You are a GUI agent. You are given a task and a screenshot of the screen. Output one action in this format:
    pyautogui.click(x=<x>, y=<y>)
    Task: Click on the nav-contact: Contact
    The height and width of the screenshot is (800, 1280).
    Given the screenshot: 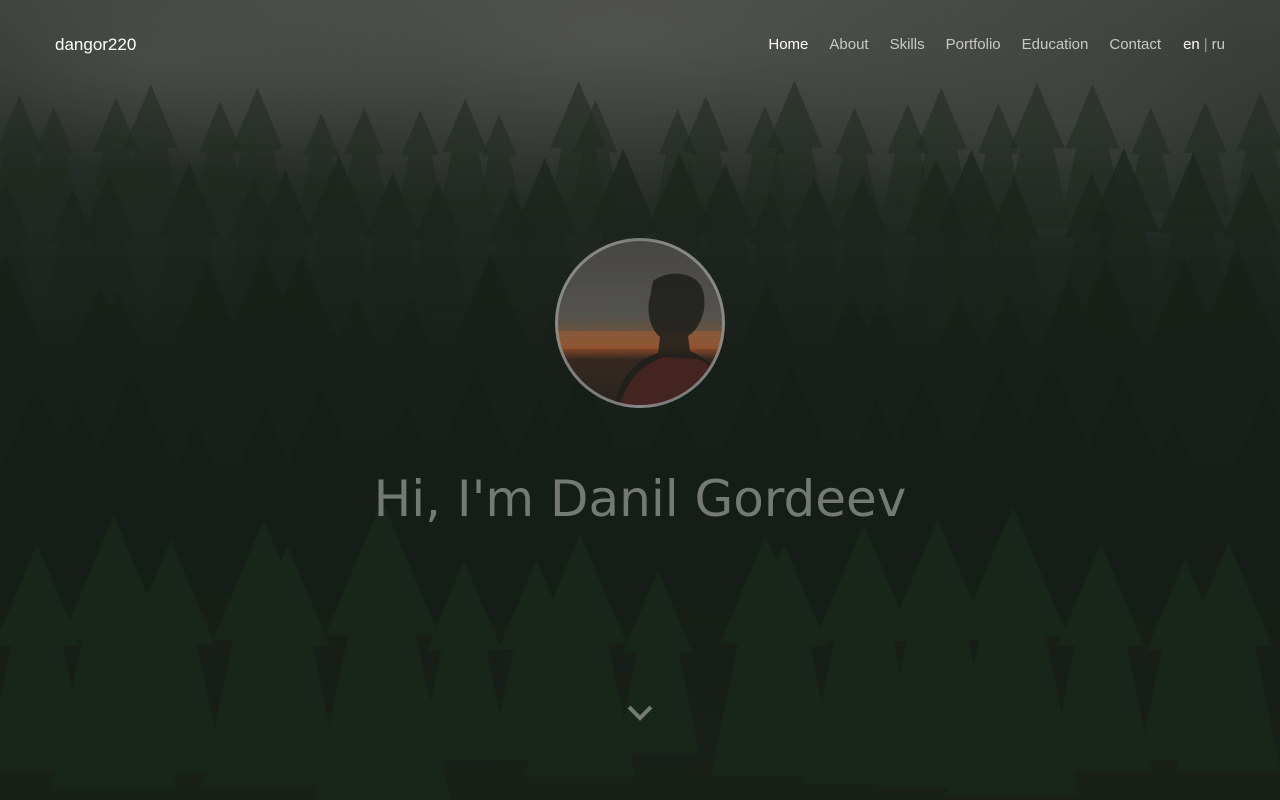 What is the action you would take?
    pyautogui.click(x=1135, y=44)
    